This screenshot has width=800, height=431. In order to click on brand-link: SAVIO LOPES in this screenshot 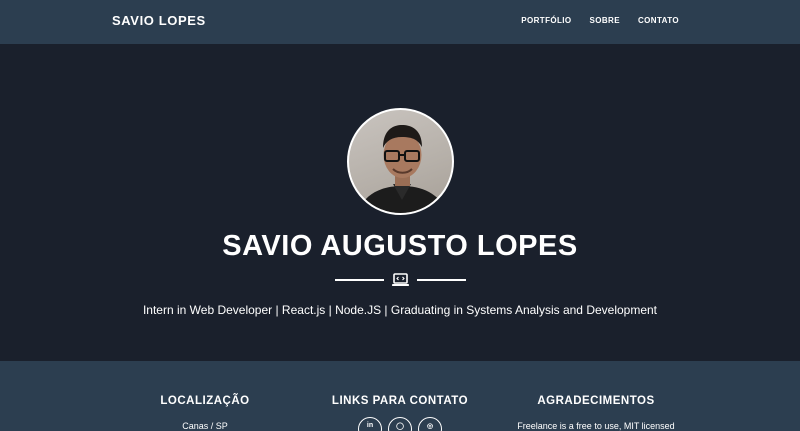, I will do `click(159, 20)`.